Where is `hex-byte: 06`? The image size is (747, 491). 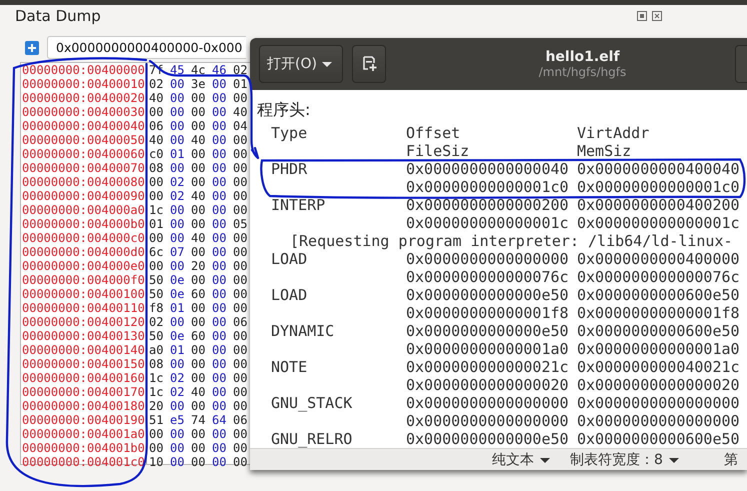 hex-byte: 06 is located at coordinates (156, 126).